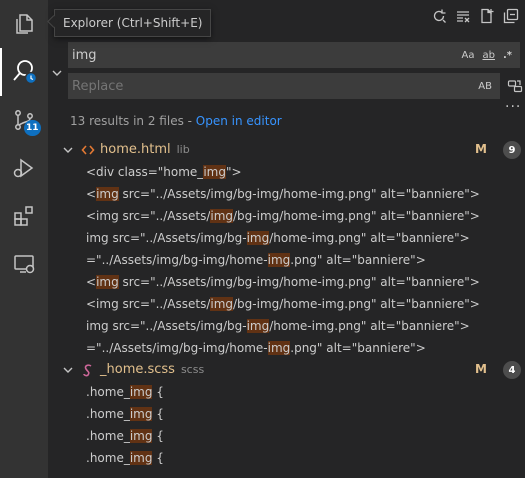 This screenshot has width=525, height=478. I want to click on new-search-editor-icon, so click(487, 16).